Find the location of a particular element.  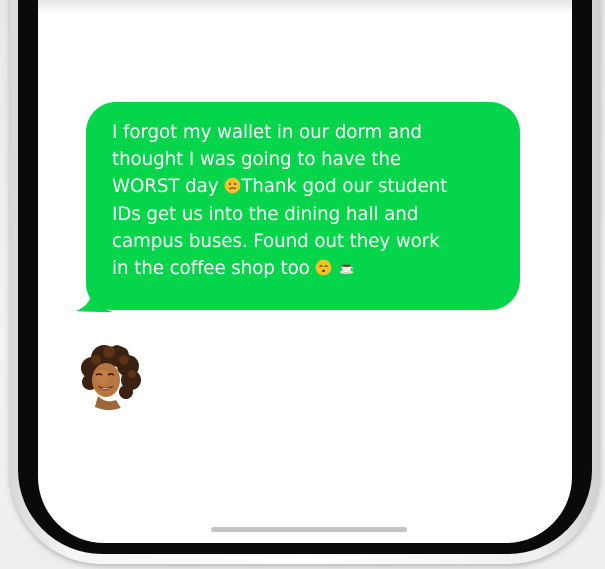

message-line-2: thought I was going to have the is located at coordinates (256, 160).